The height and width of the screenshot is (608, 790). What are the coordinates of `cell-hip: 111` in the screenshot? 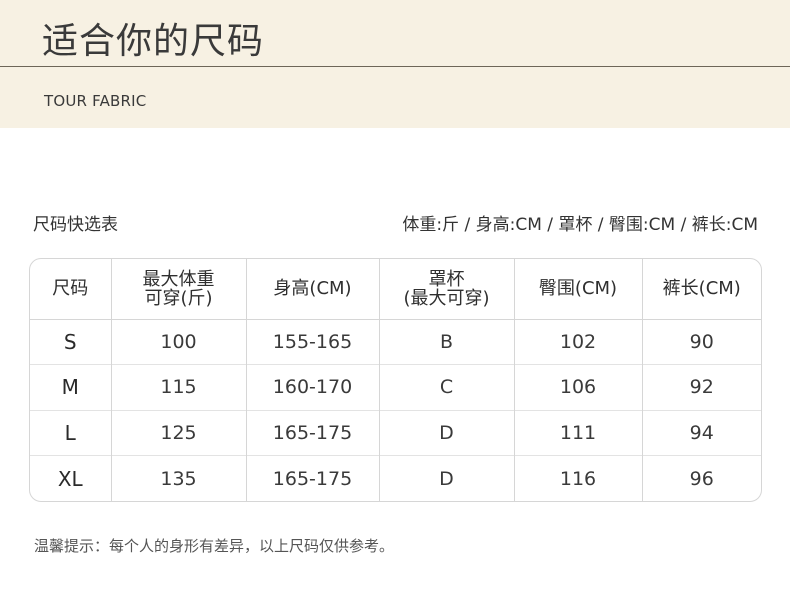 It's located at (577, 432).